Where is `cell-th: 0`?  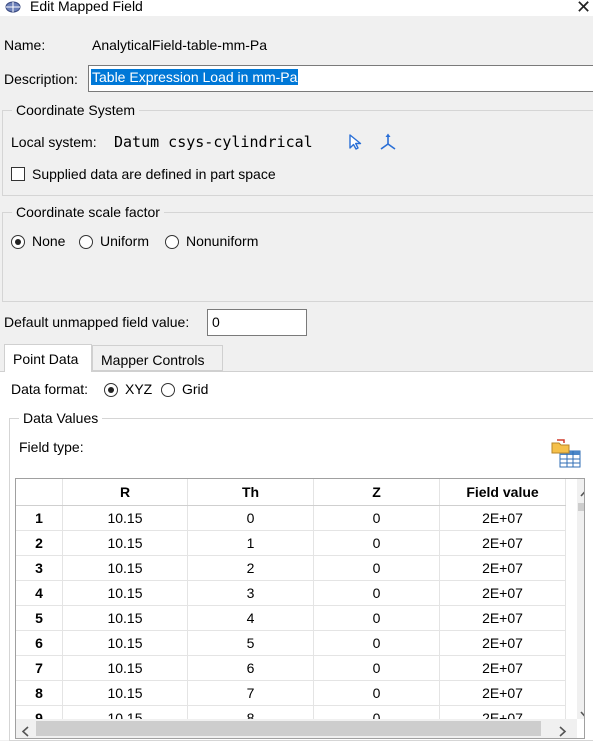 cell-th: 0 is located at coordinates (250, 518).